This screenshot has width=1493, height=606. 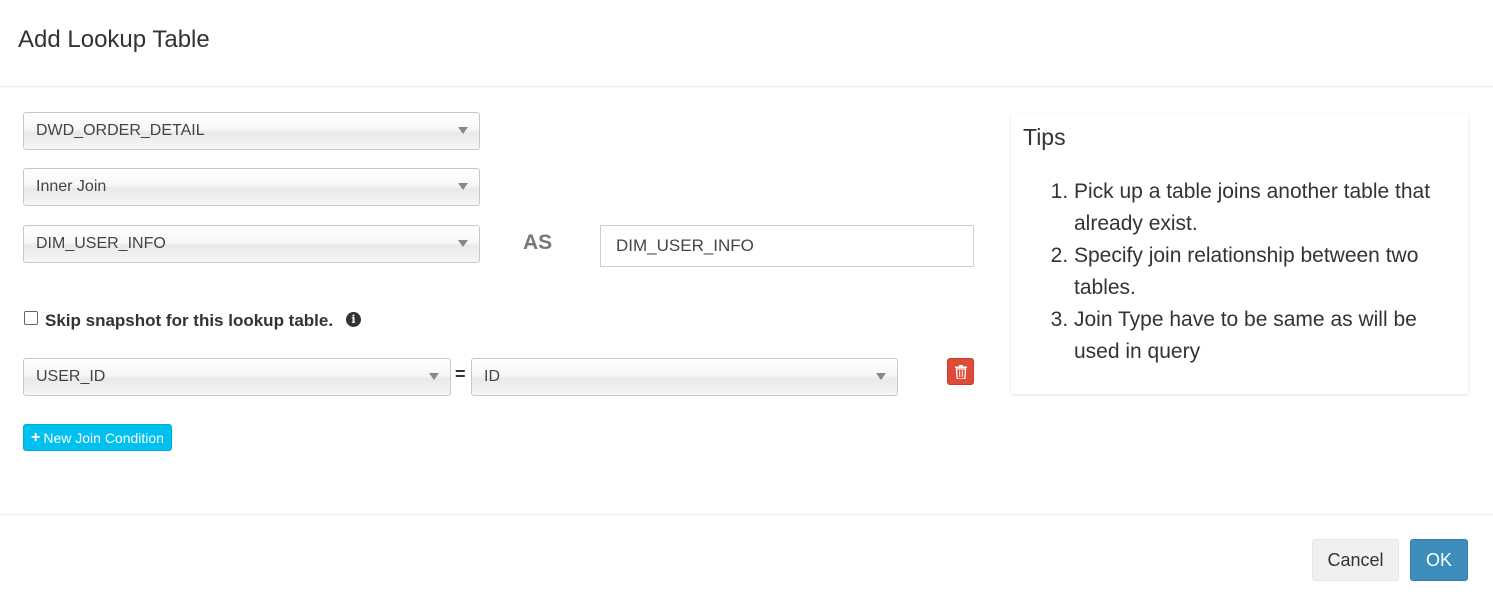 I want to click on cancel-button: Cancel, so click(x=1355, y=560).